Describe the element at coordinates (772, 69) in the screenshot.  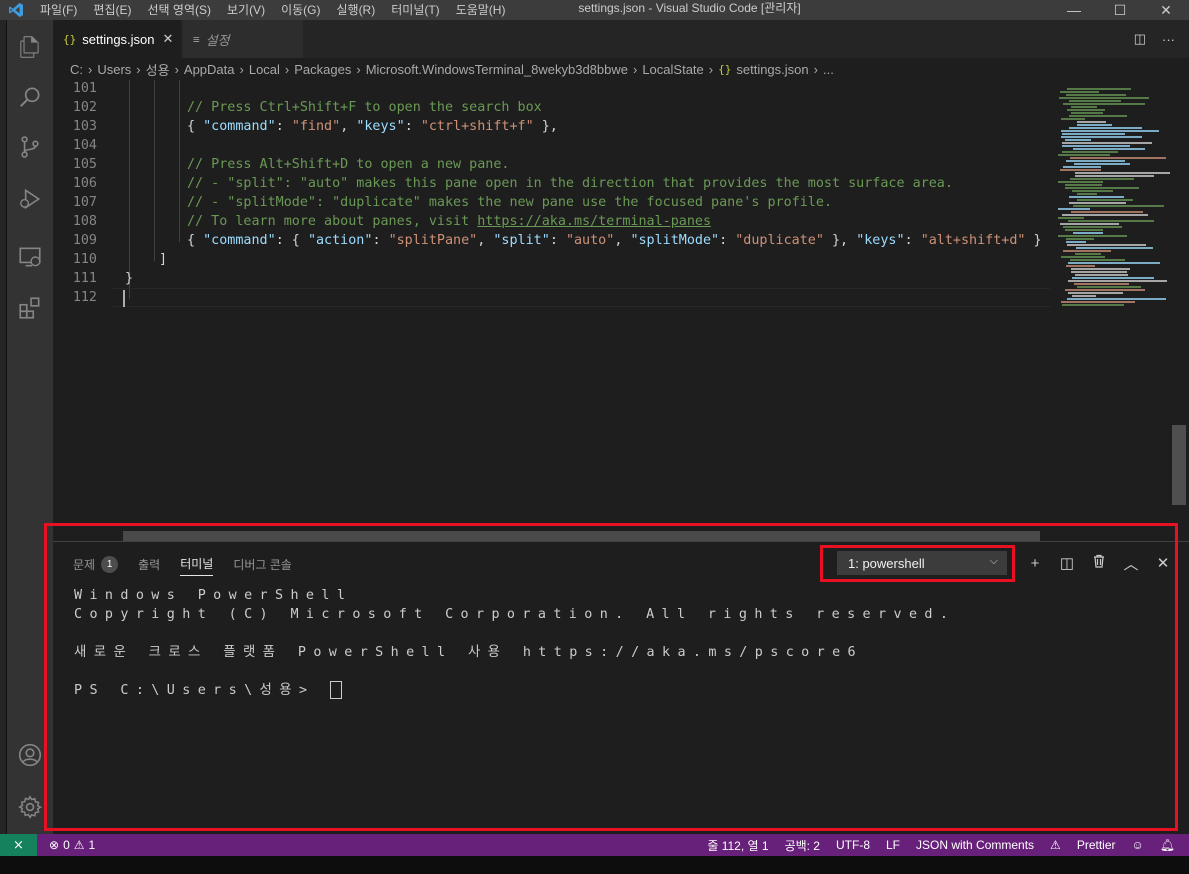
I see `breadcrumb-file: settings.json` at that location.